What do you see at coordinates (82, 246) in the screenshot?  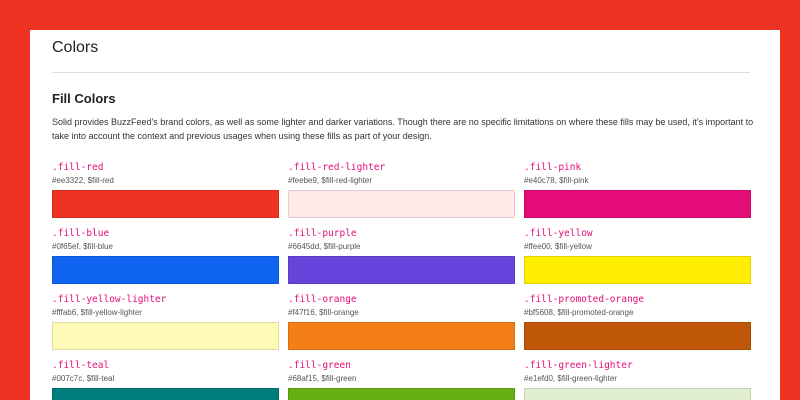 I see `swatch-meta: #0f65ef, $fill-blue` at bounding box center [82, 246].